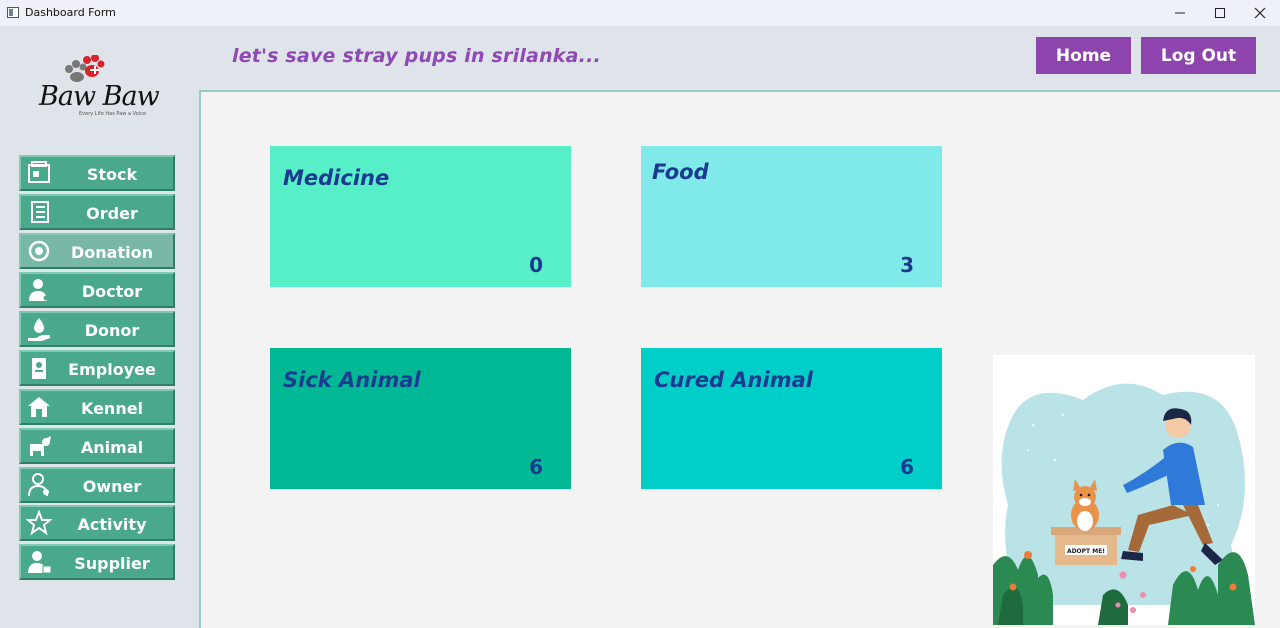 This screenshot has width=1280, height=628. Describe the element at coordinates (39, 368) in the screenshot. I see `employee-icon` at that location.